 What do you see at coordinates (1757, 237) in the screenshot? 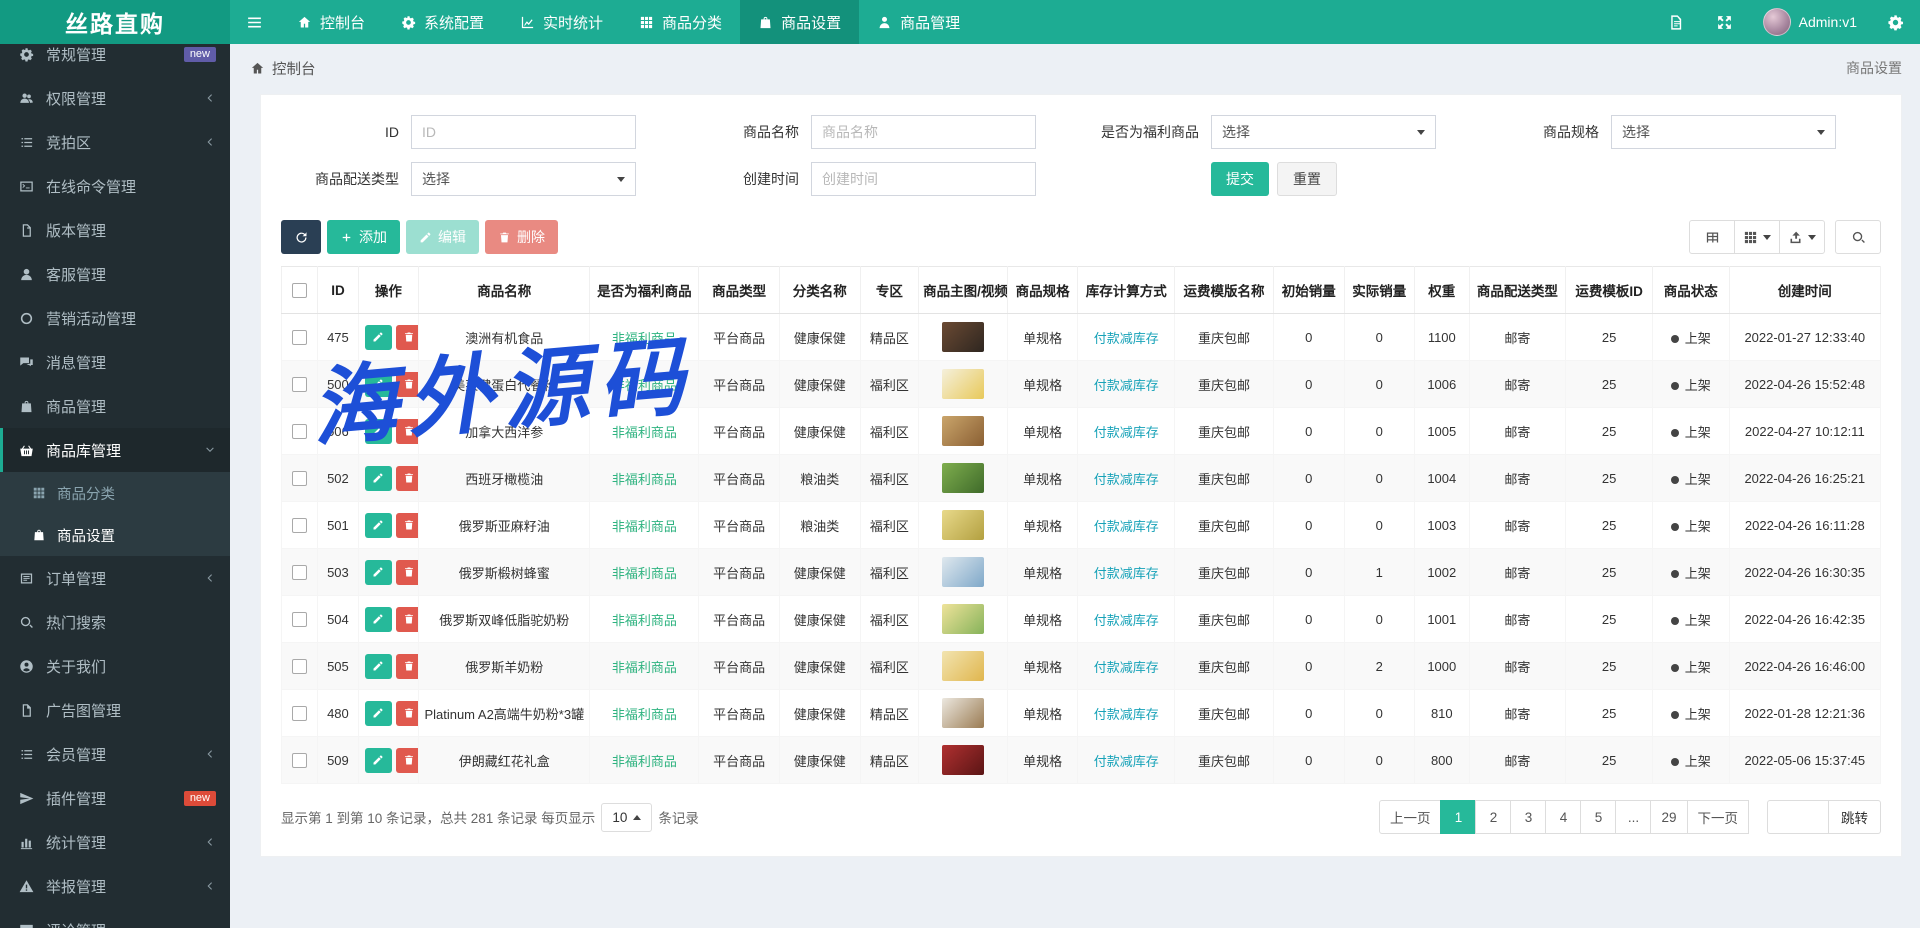
I see `columns-button` at bounding box center [1757, 237].